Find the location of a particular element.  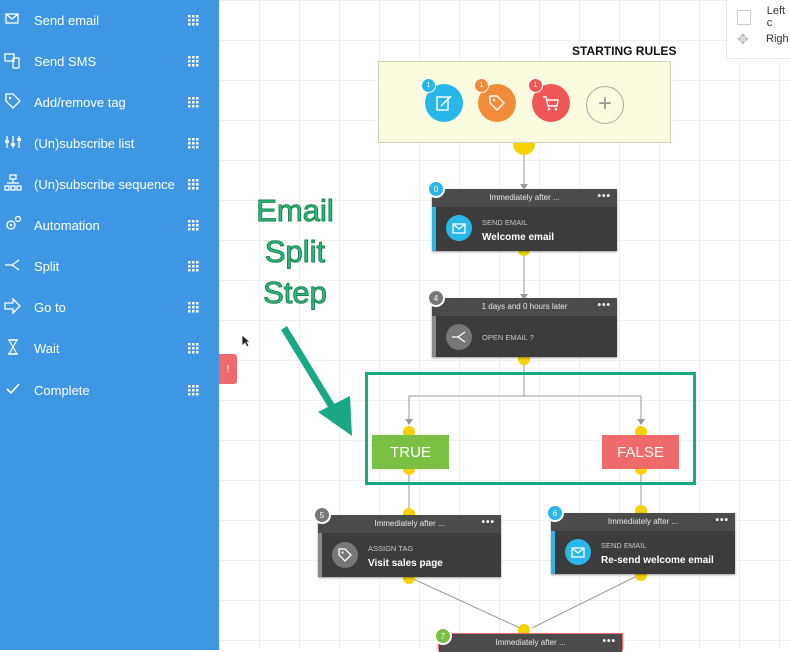

mouse-cursor-icon is located at coordinates (246, 341).